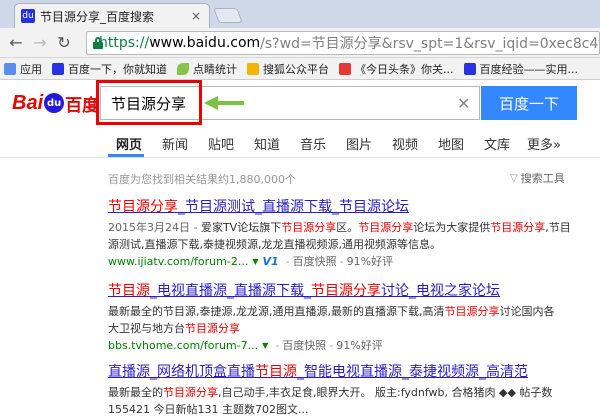  Describe the element at coordinates (405, 143) in the screenshot. I see `tab-video: 视频` at that location.